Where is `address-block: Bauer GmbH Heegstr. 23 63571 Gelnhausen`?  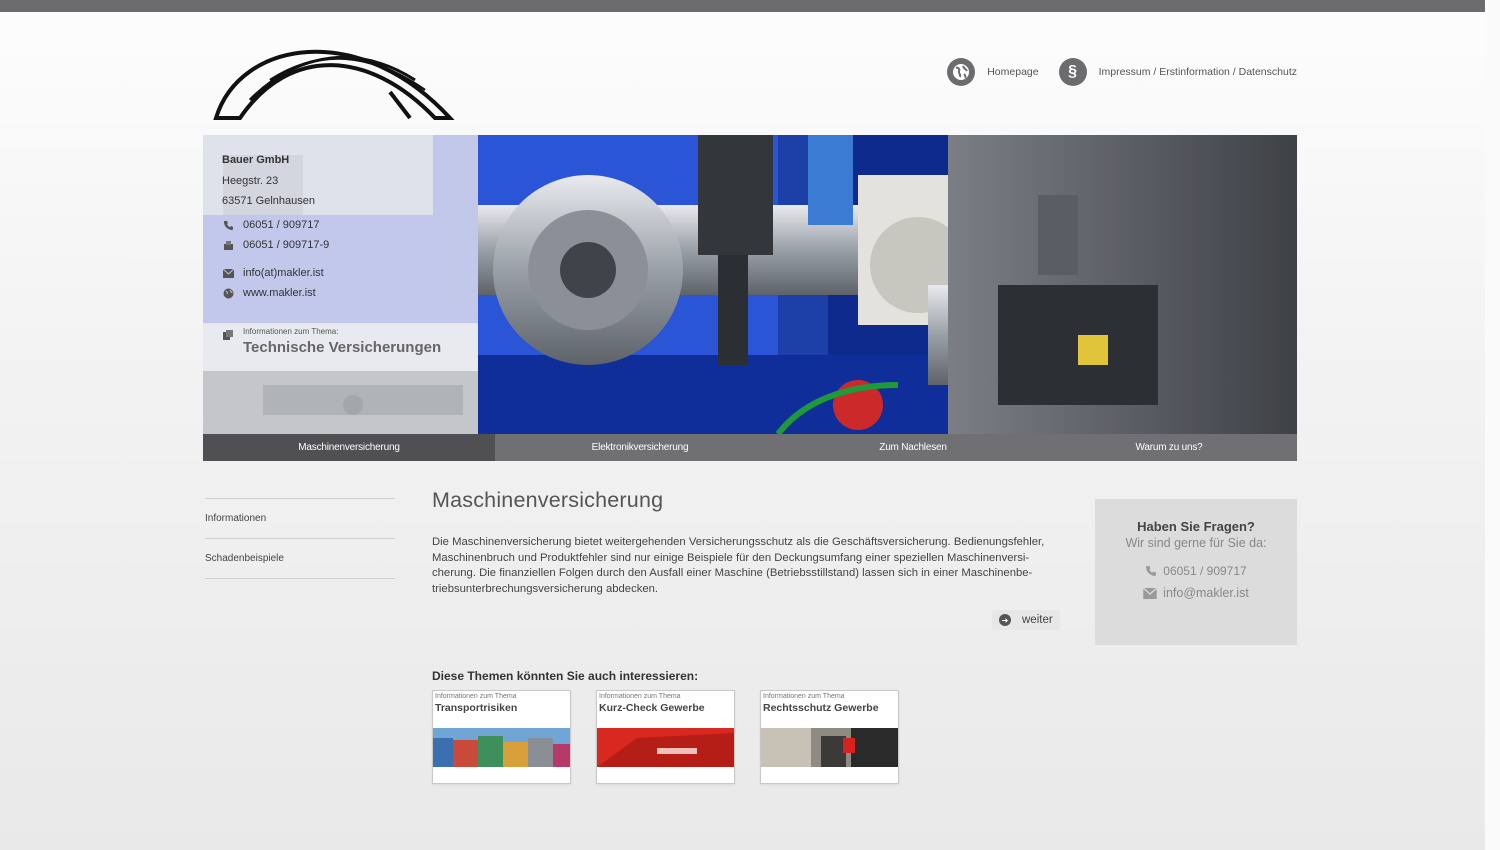 address-block: Bauer GmbH Heegstr. 23 63571 Gelnhausen is located at coordinates (268, 181).